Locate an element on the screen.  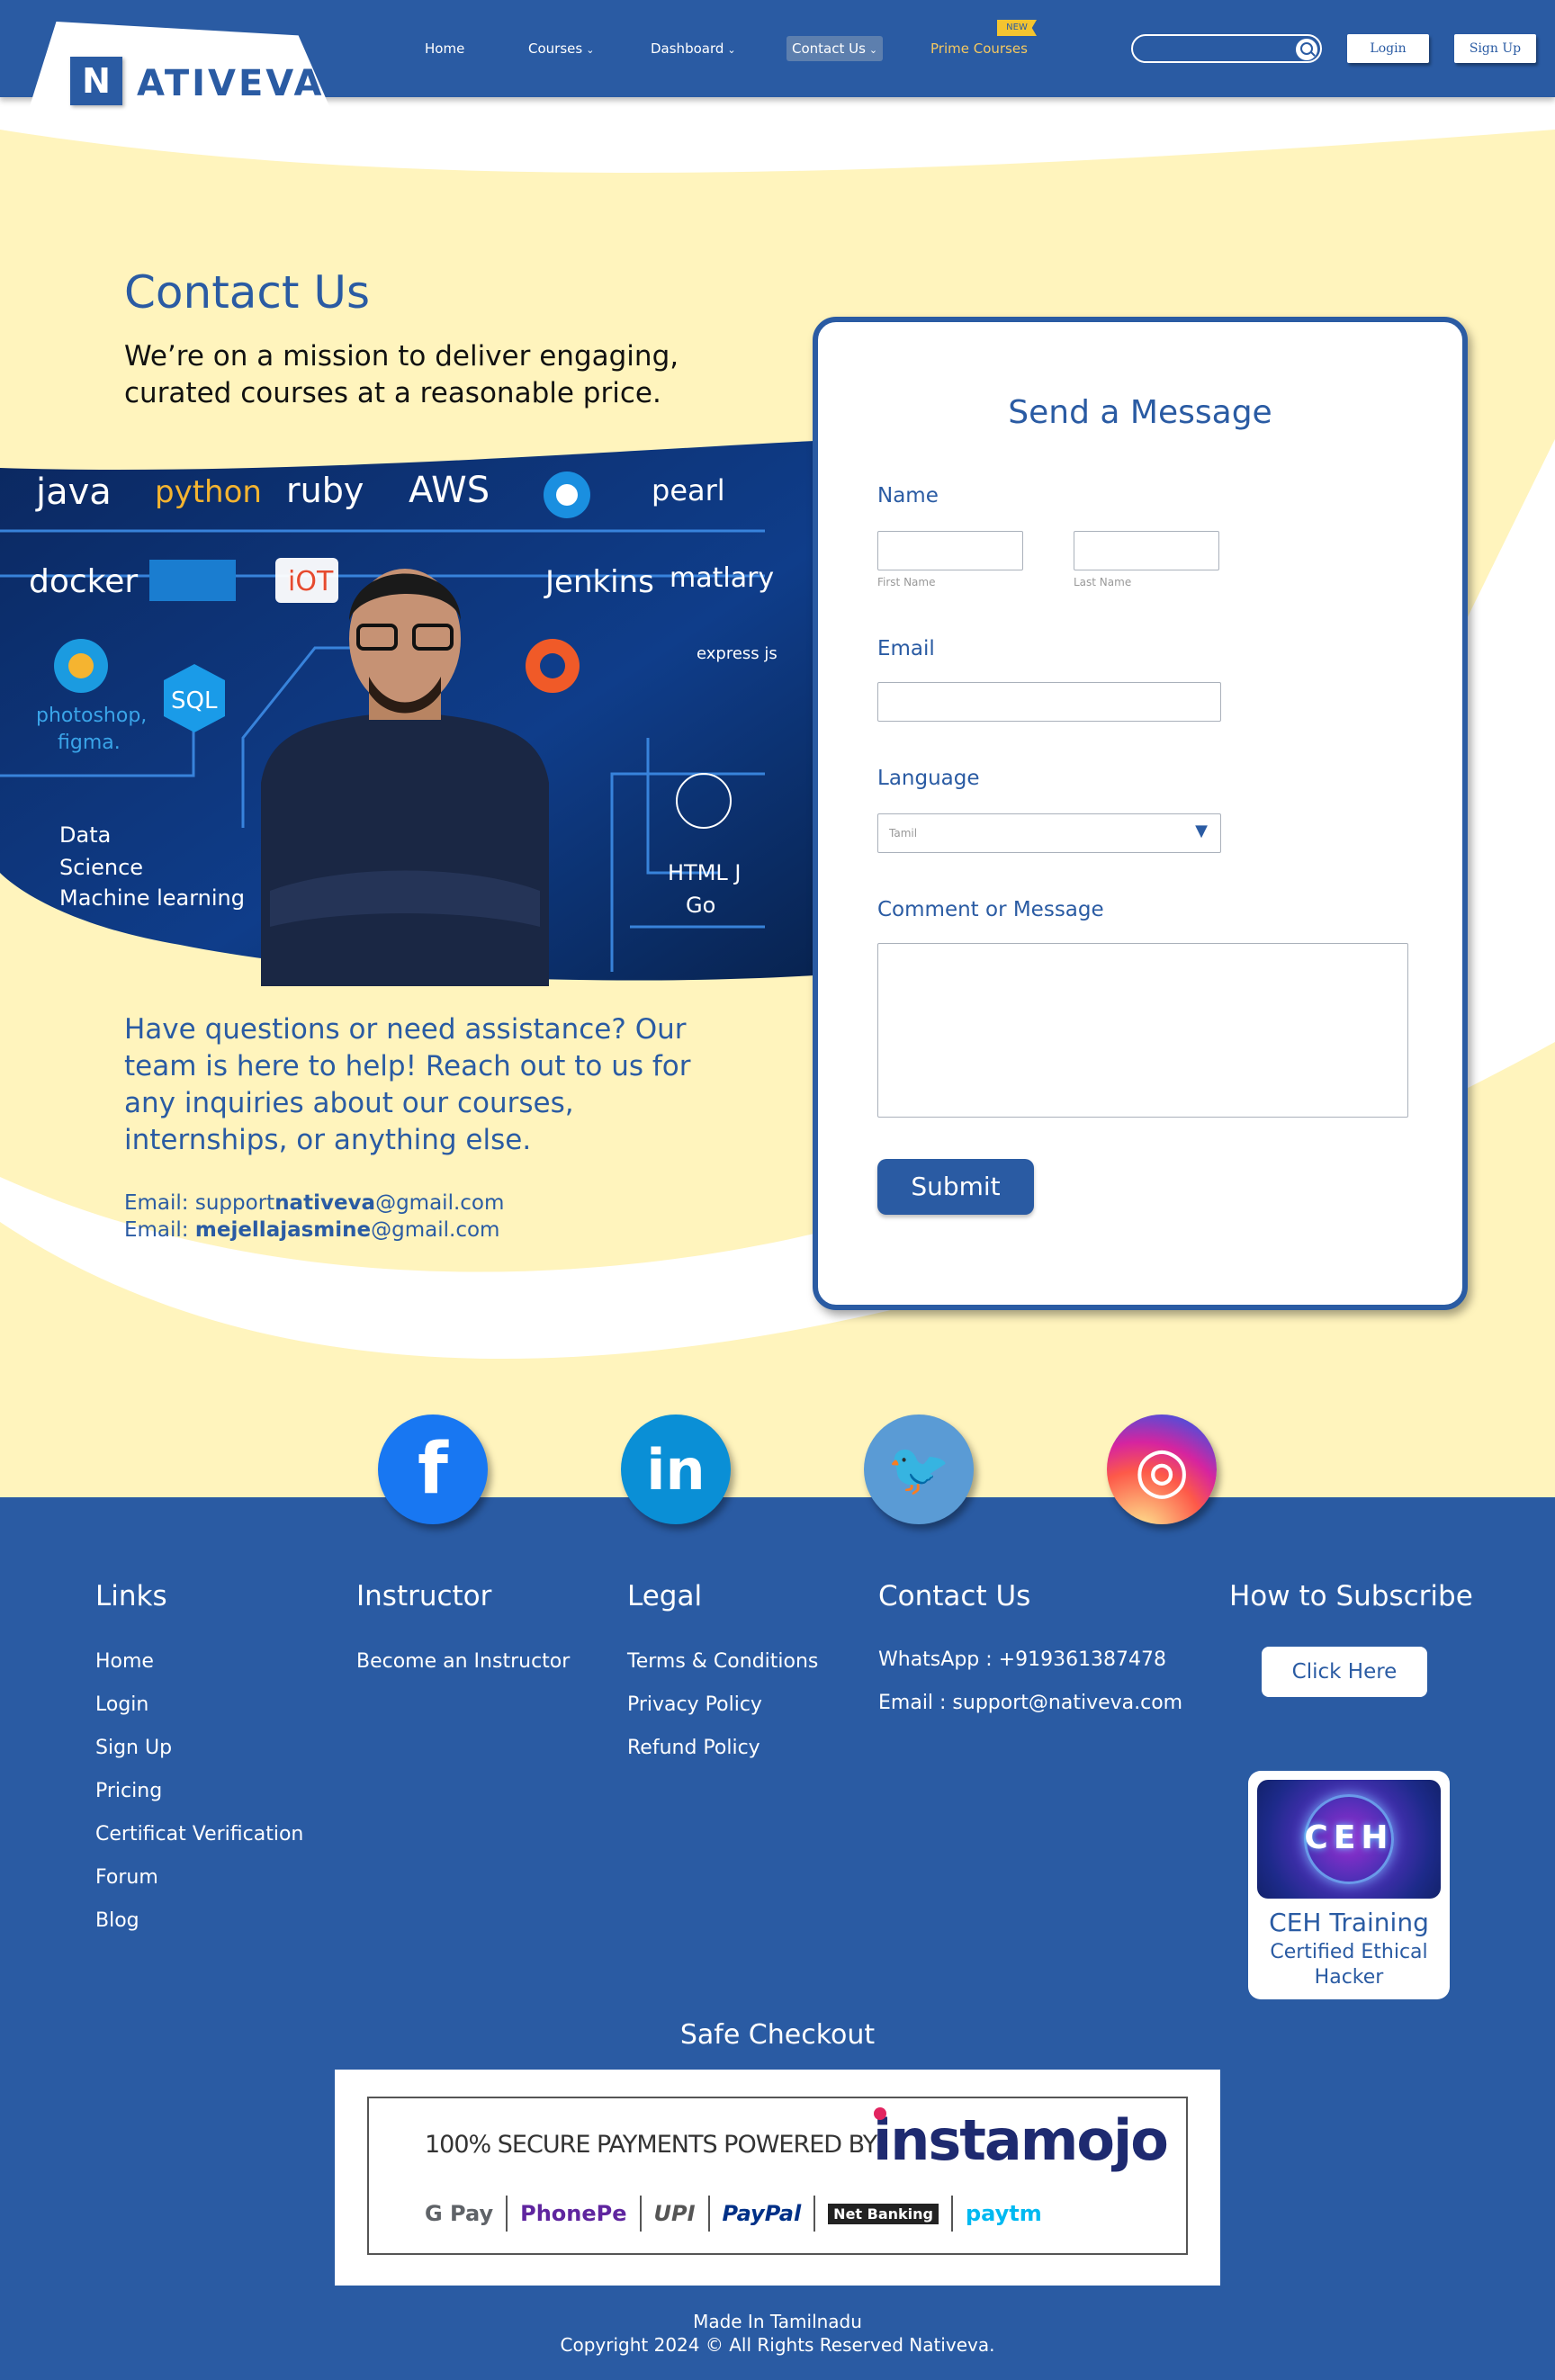
nav-contact-us-label: Contact Us is located at coordinates (829, 49).